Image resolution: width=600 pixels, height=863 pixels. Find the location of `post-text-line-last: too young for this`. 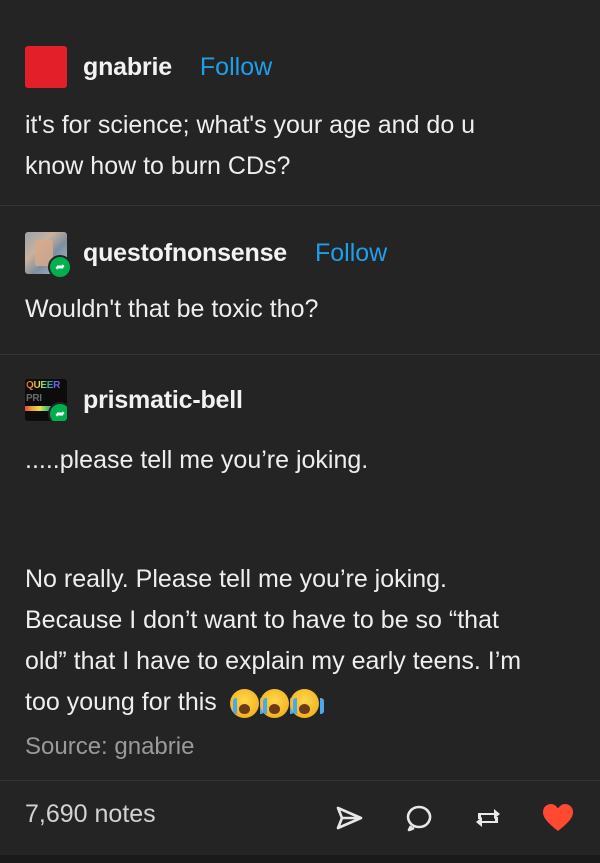

post-text-line-last: too young for this is located at coordinates (305, 702).